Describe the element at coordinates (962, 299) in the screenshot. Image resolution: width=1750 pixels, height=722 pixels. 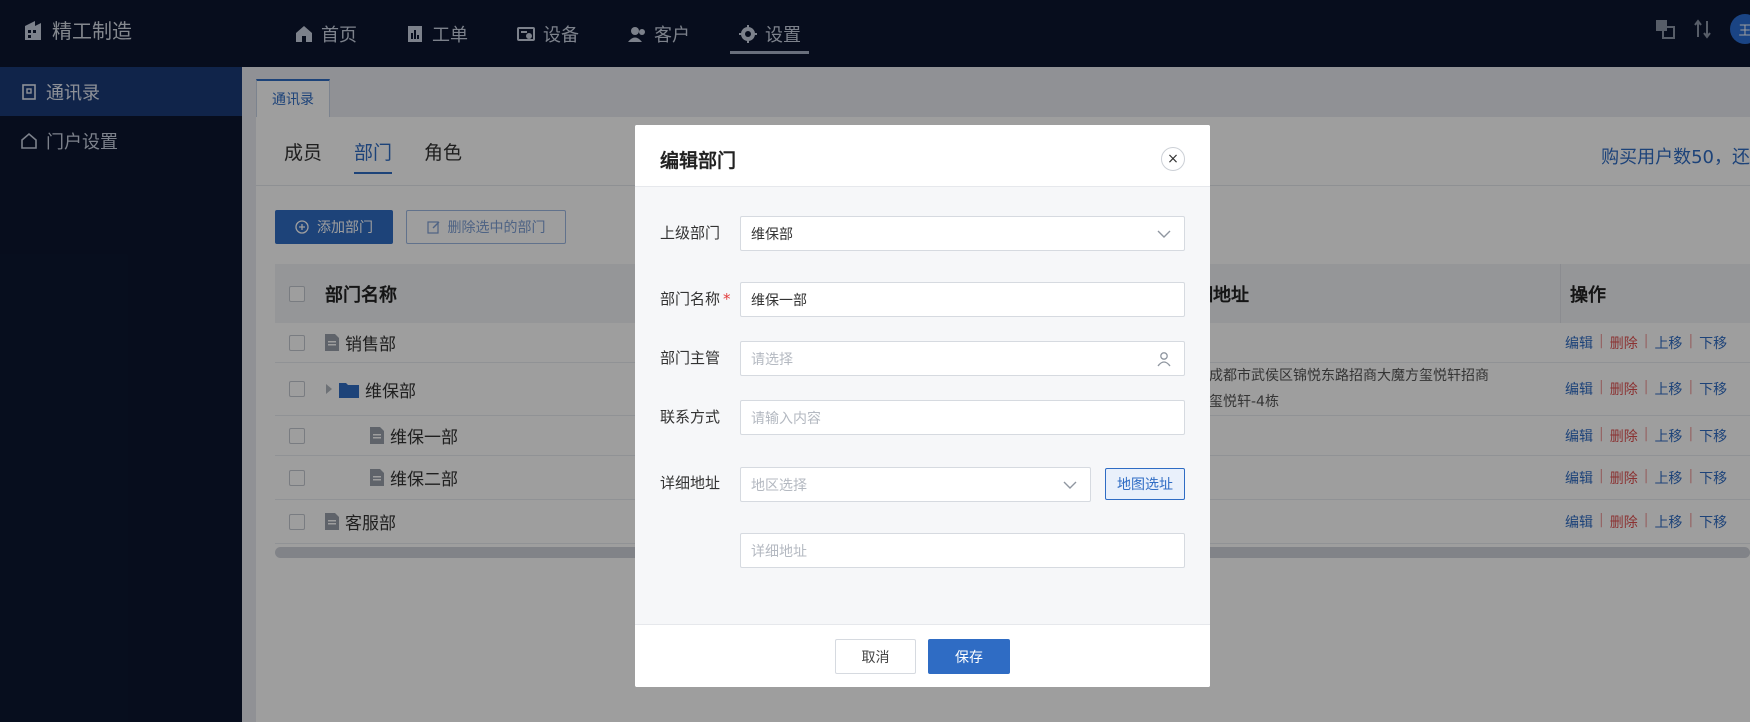
I see `department-name-input: 维保一部` at that location.